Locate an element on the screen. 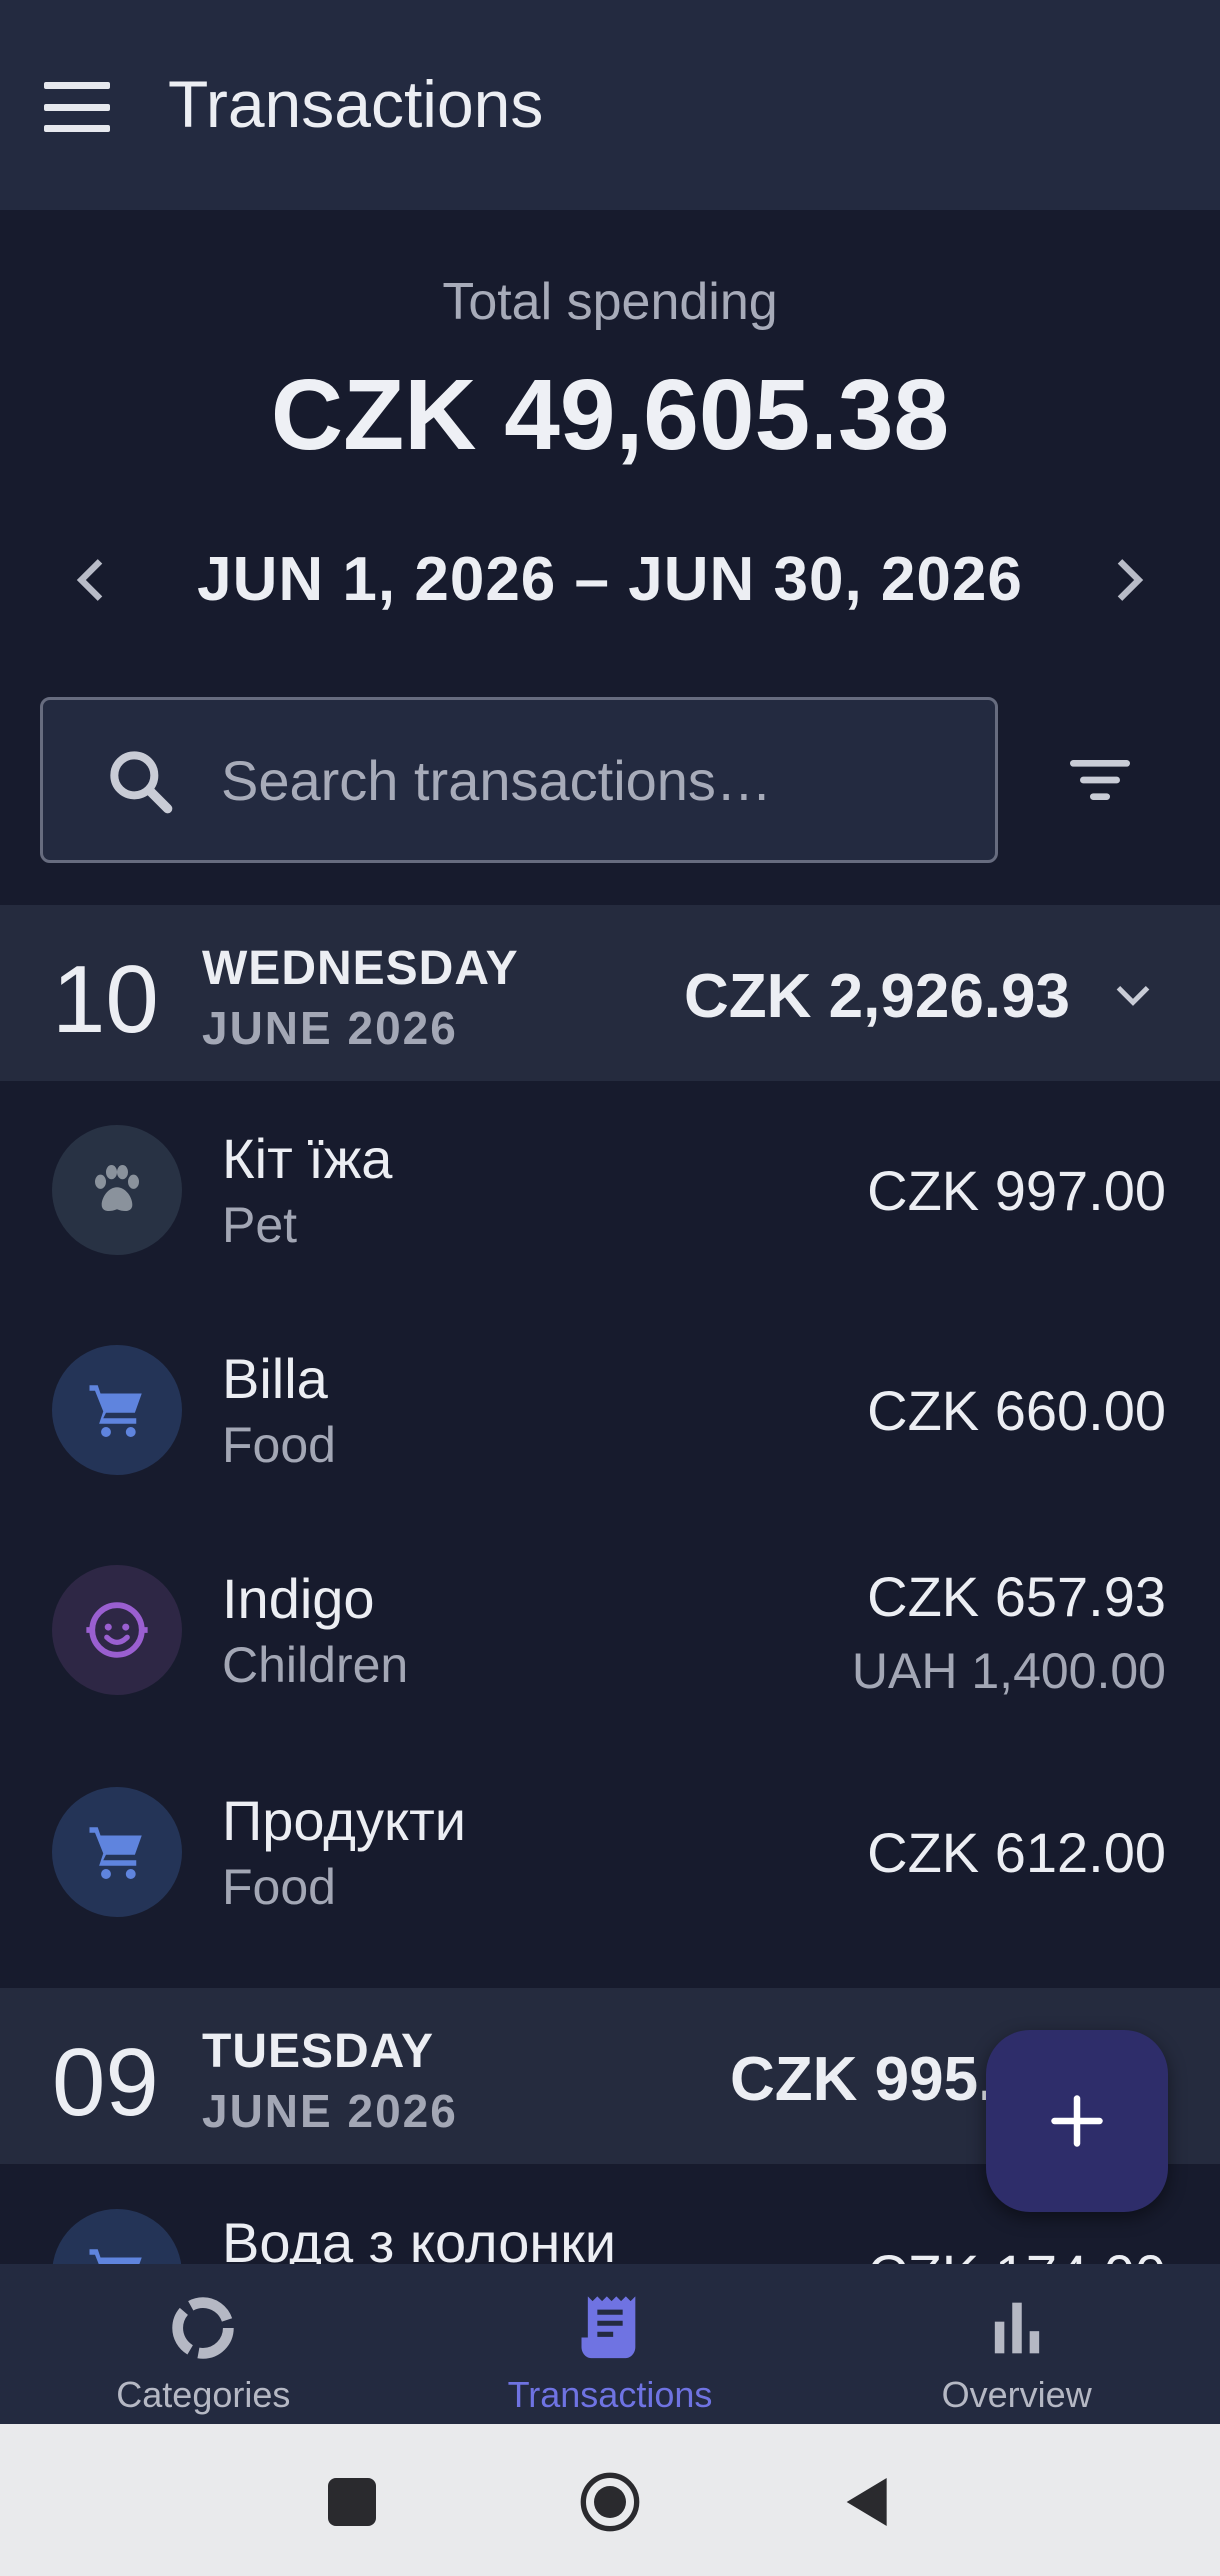  nav-item-transactions: Transactions is located at coordinates (610, 2344).